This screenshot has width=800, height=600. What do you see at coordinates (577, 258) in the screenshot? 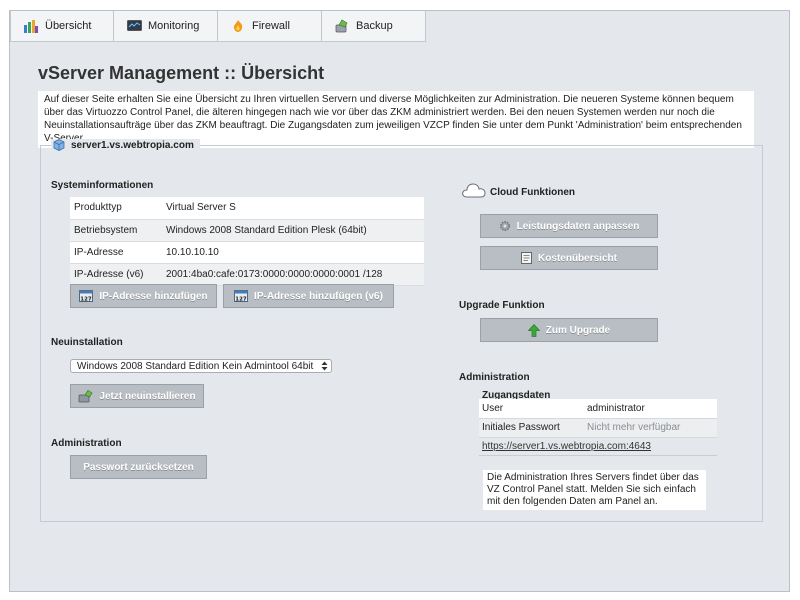
I see `cost-overview-button-label: Kostenübersicht` at bounding box center [577, 258].